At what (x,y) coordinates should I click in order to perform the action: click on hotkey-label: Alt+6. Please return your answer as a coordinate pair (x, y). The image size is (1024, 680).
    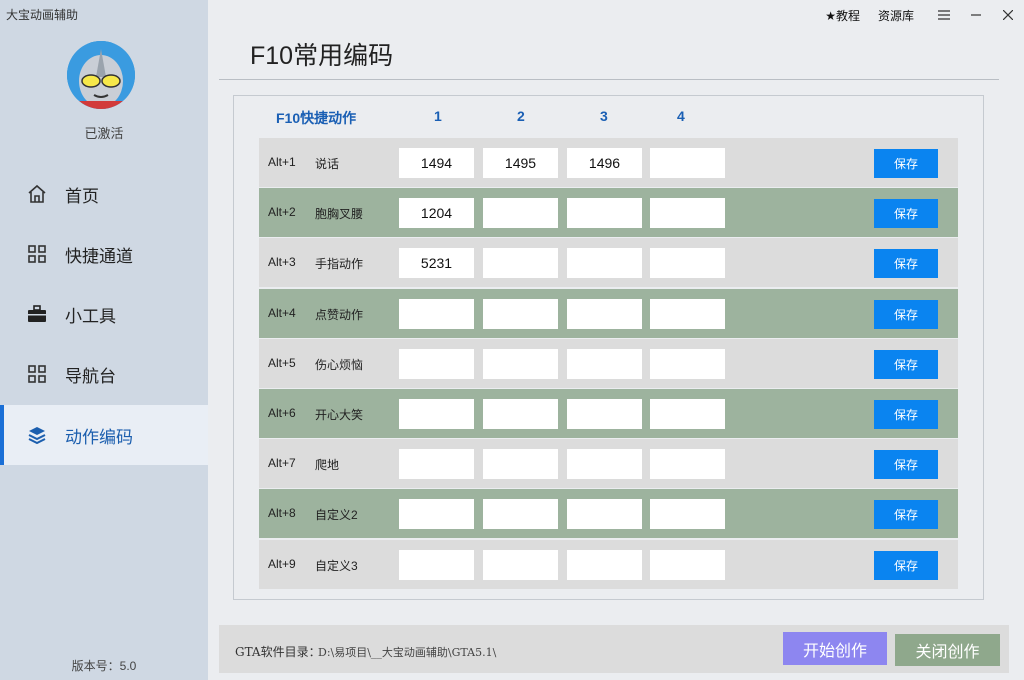
    Looking at the image, I should click on (282, 413).